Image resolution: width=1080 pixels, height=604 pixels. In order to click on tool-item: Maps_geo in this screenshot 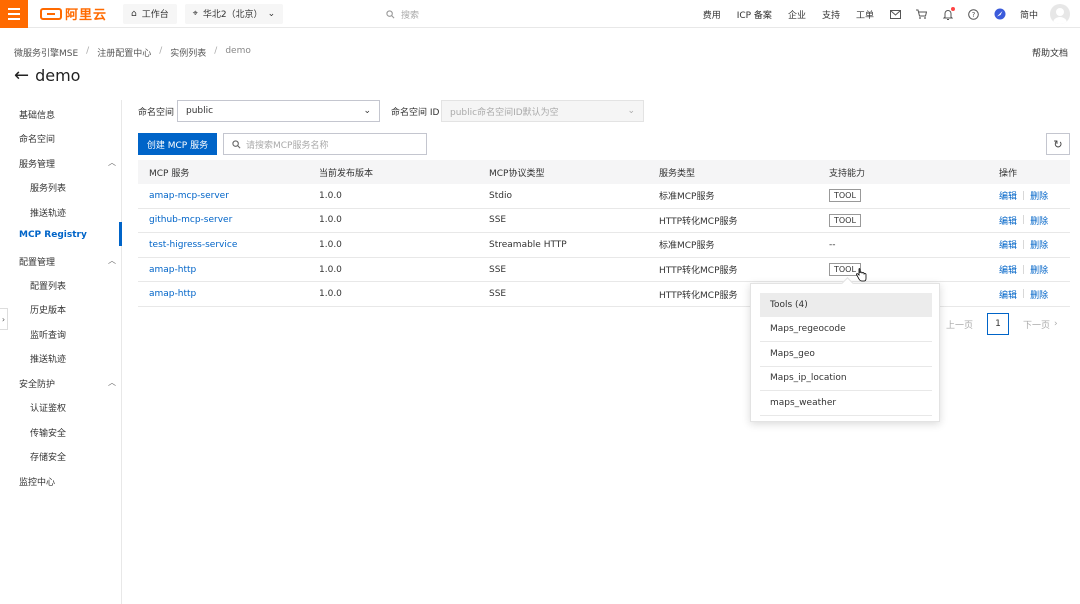, I will do `click(846, 354)`.